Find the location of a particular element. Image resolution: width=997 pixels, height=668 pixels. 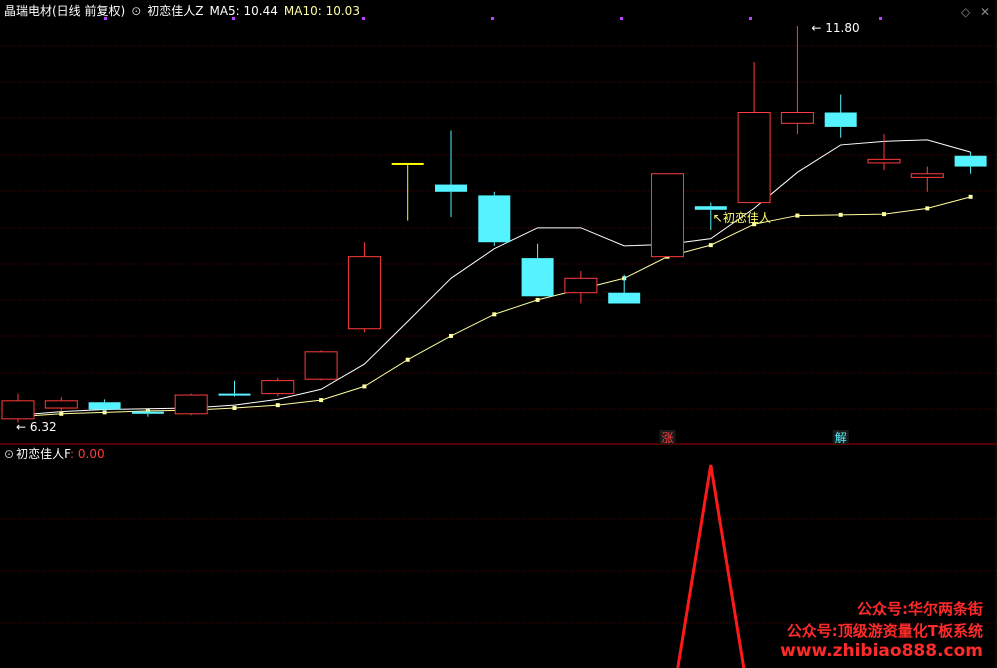

up-marker: 涨 is located at coordinates (667, 437).